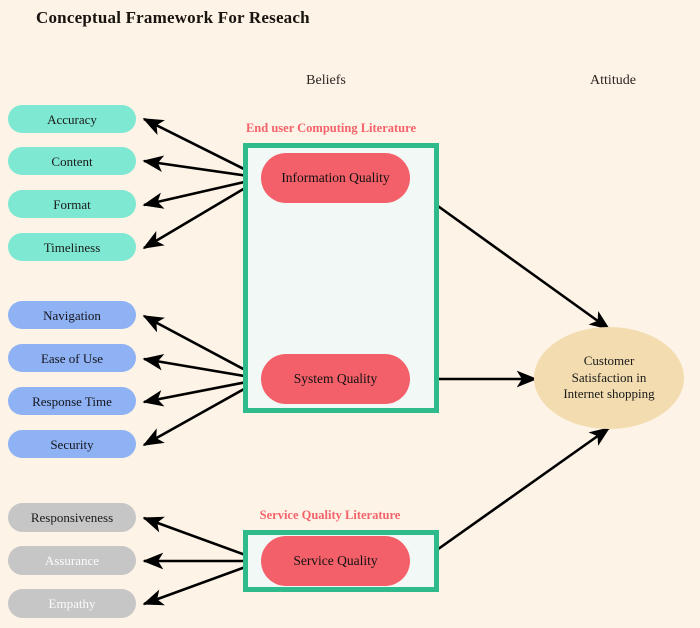  I want to click on construct-system-quality: System Quality, so click(335, 379).